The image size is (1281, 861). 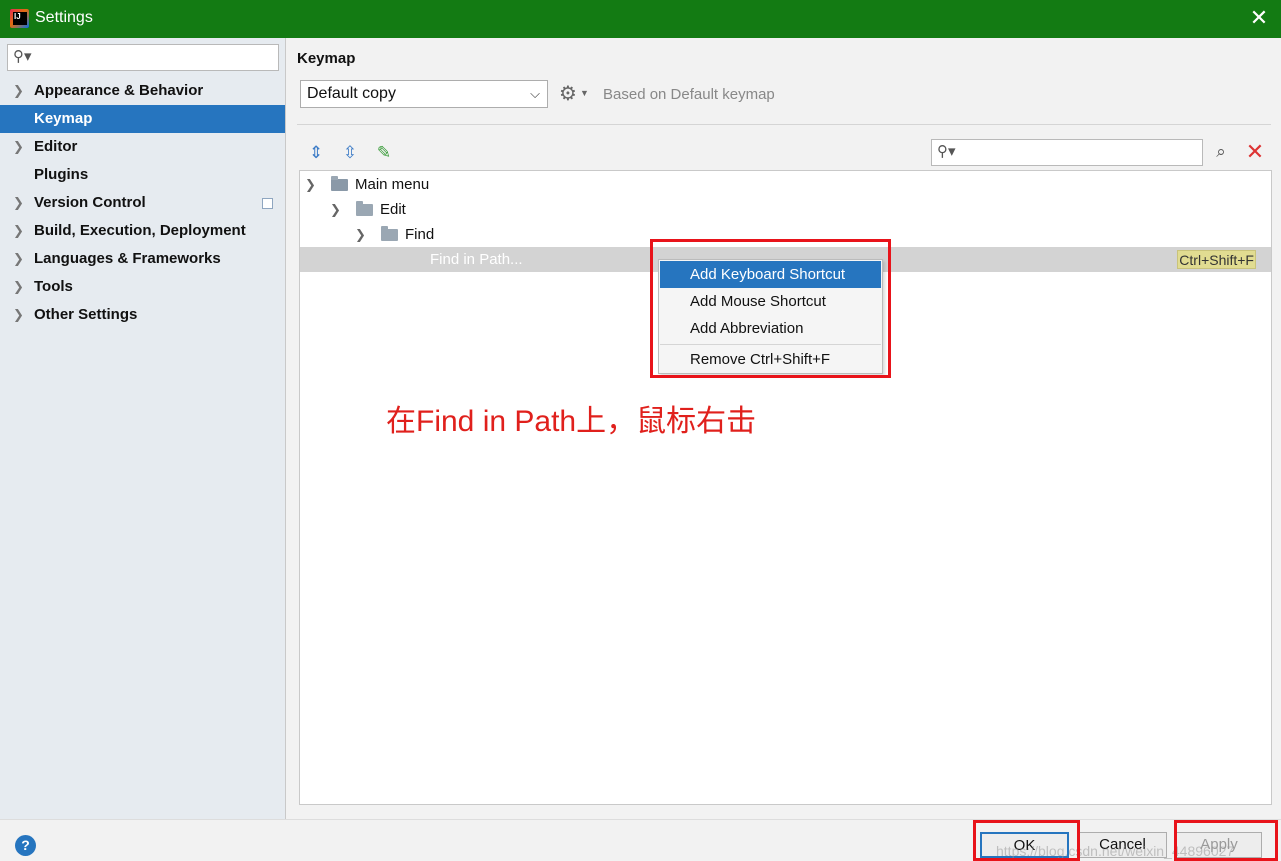 What do you see at coordinates (584, 93) in the screenshot?
I see `dropdown-caret-icon: ▼` at bounding box center [584, 93].